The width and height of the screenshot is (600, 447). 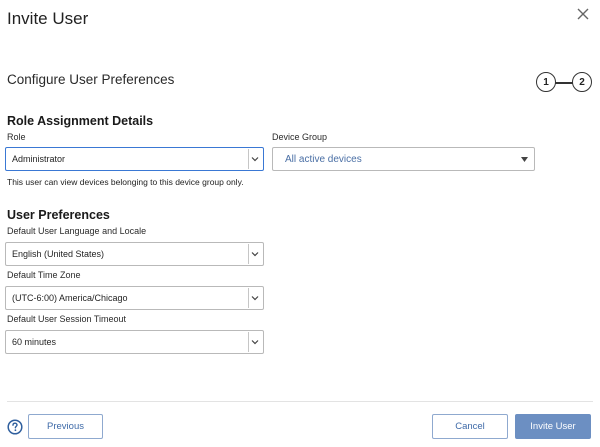 What do you see at coordinates (403, 159) in the screenshot?
I see `device-group-select: All active devices` at bounding box center [403, 159].